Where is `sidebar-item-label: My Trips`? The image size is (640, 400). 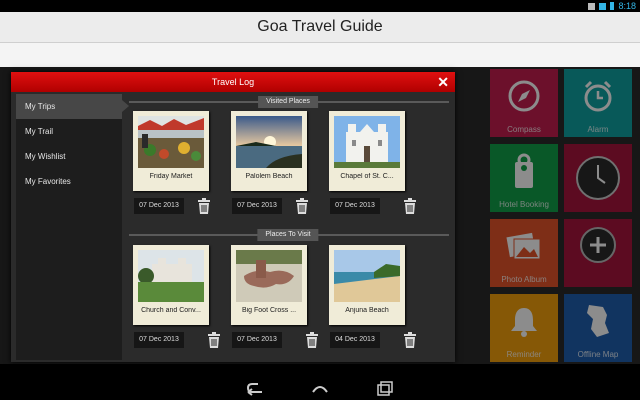
sidebar-item-label: My Trips is located at coordinates (40, 106).